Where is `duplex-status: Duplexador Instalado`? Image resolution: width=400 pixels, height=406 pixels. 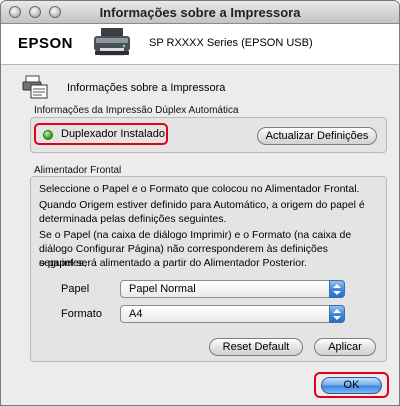 duplex-status: Duplexador Instalado is located at coordinates (101, 134).